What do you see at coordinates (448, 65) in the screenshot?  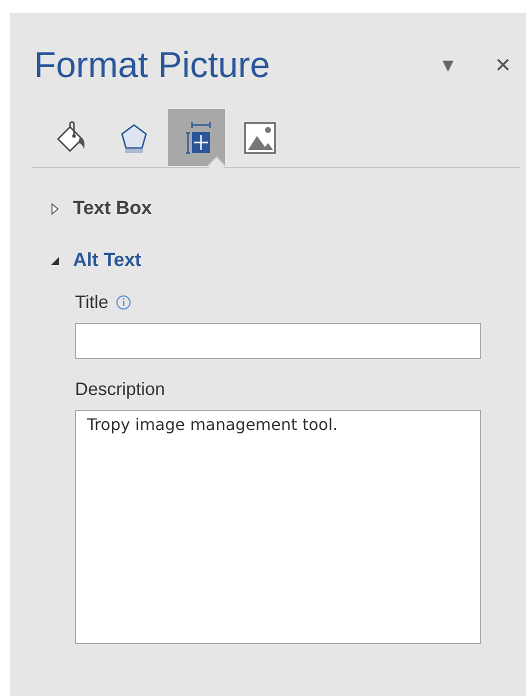 I see `pane-menu-button: ▾` at bounding box center [448, 65].